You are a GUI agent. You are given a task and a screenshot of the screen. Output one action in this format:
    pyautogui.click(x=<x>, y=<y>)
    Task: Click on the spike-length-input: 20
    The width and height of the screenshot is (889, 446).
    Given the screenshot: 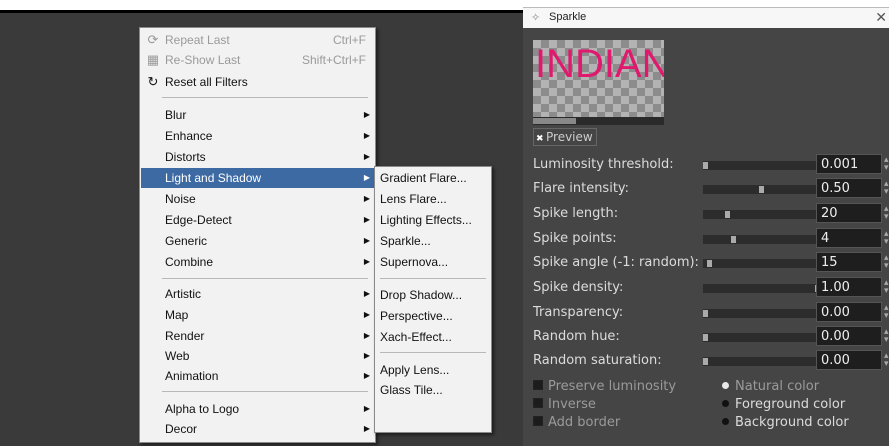 What is the action you would take?
    pyautogui.click(x=849, y=213)
    